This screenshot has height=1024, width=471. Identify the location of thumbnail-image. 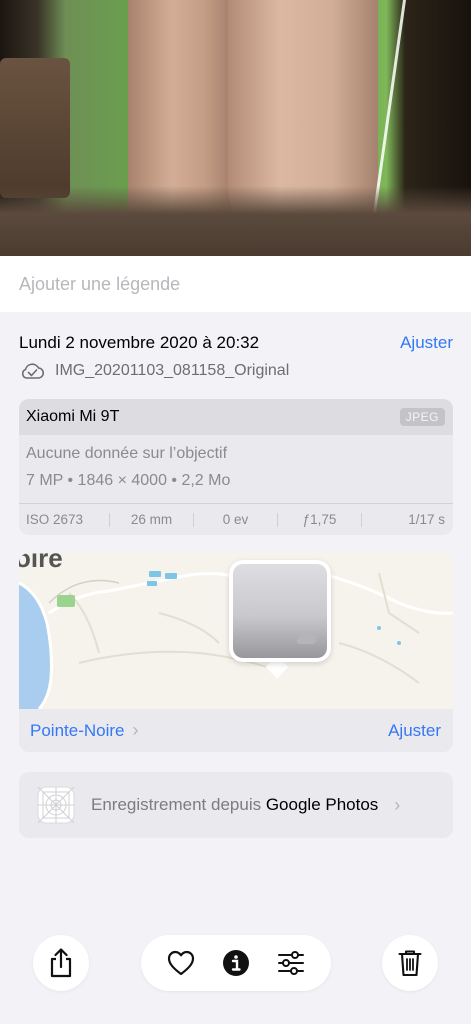
(280, 611).